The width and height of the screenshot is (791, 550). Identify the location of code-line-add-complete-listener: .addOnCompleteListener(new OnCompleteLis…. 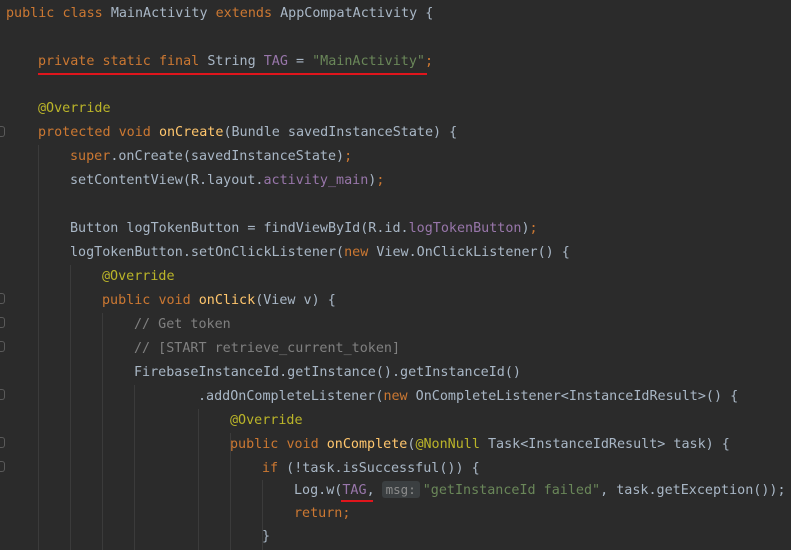
(468, 397).